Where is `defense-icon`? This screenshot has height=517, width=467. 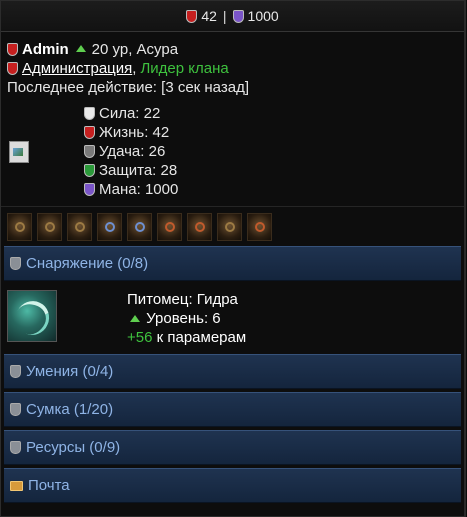
defense-icon is located at coordinates (89, 170).